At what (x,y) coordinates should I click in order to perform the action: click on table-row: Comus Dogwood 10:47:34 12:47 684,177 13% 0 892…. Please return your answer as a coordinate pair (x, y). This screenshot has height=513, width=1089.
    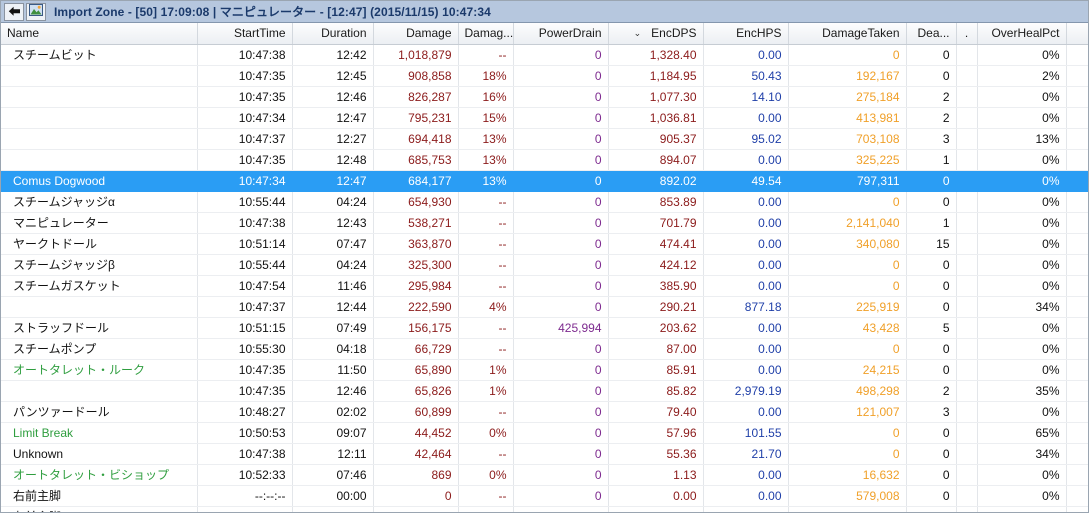
    Looking at the image, I should click on (544, 181).